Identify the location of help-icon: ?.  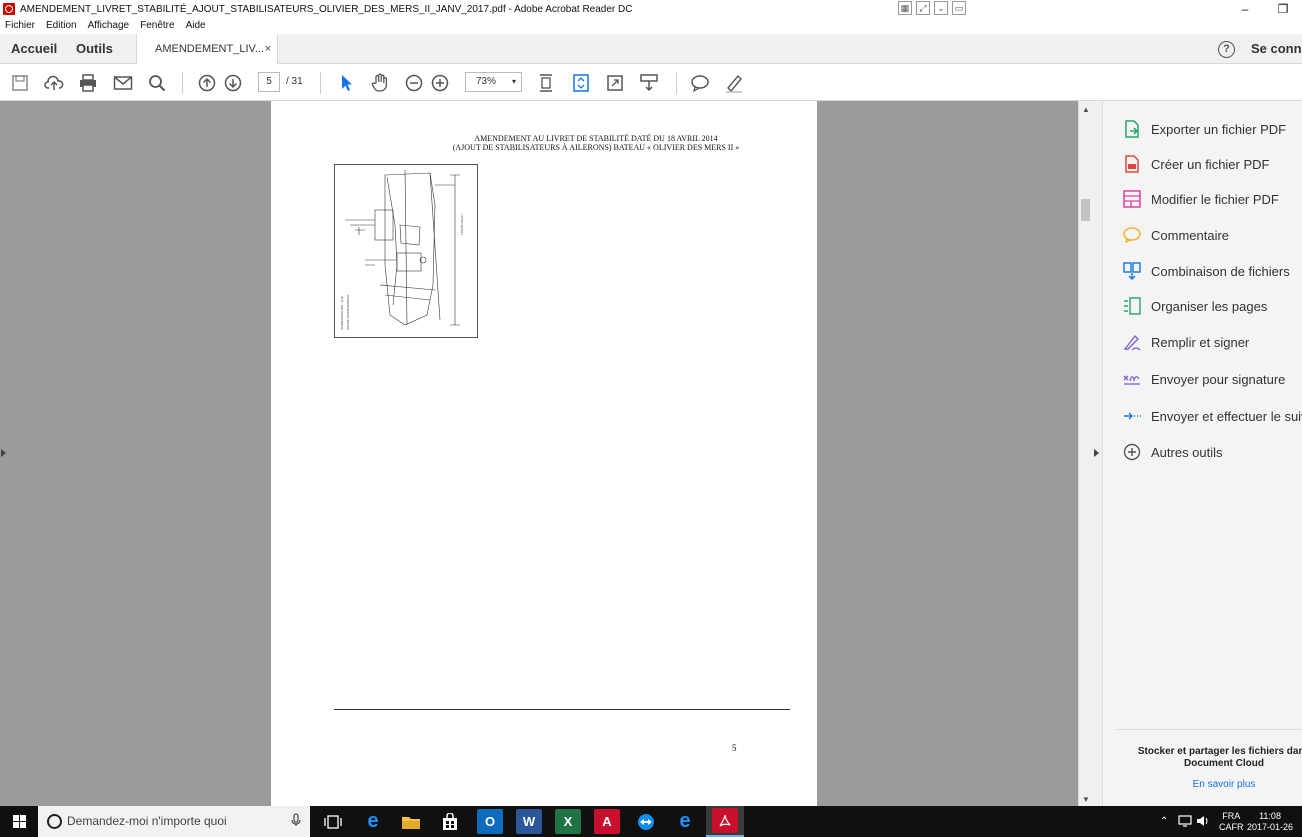
(1226, 49).